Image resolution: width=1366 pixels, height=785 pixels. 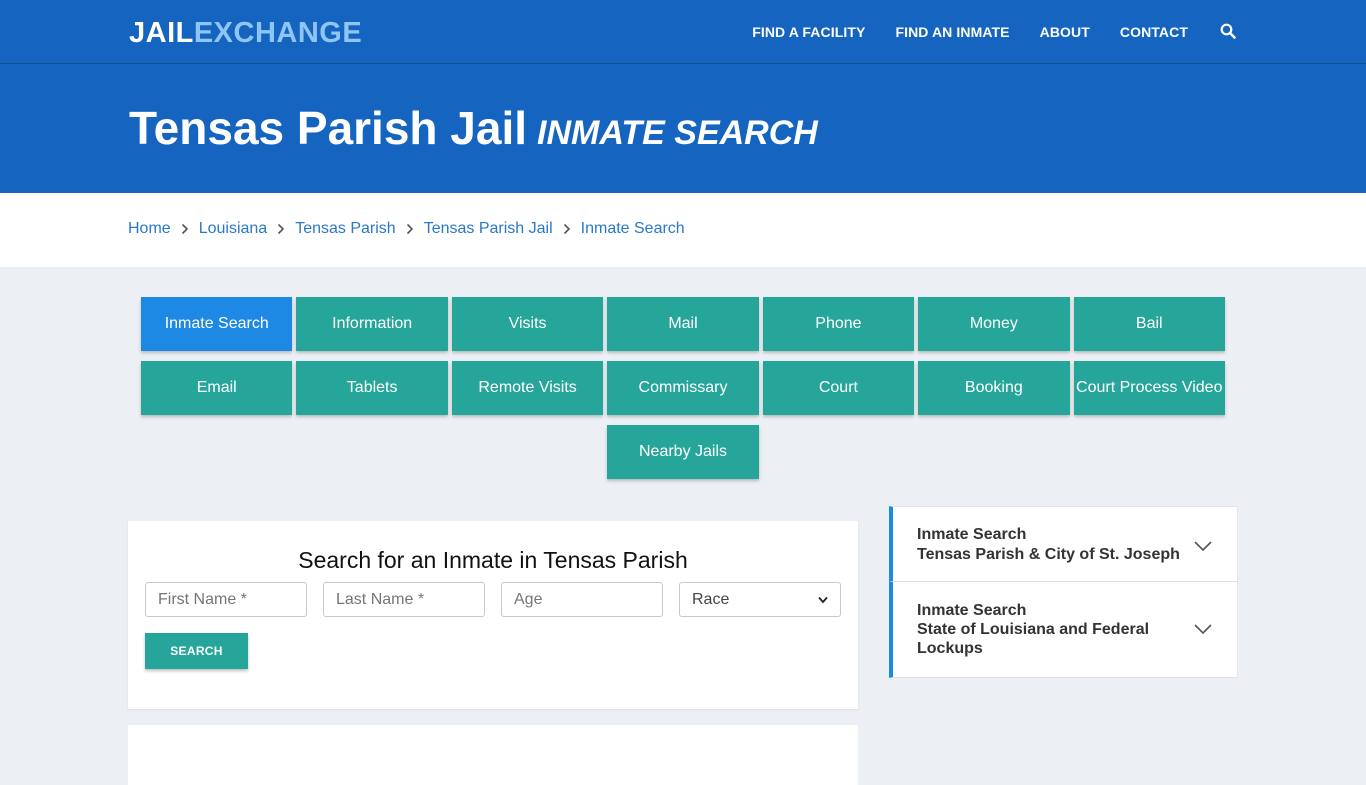 What do you see at coordinates (372, 324) in the screenshot?
I see `tab-information: Information` at bounding box center [372, 324].